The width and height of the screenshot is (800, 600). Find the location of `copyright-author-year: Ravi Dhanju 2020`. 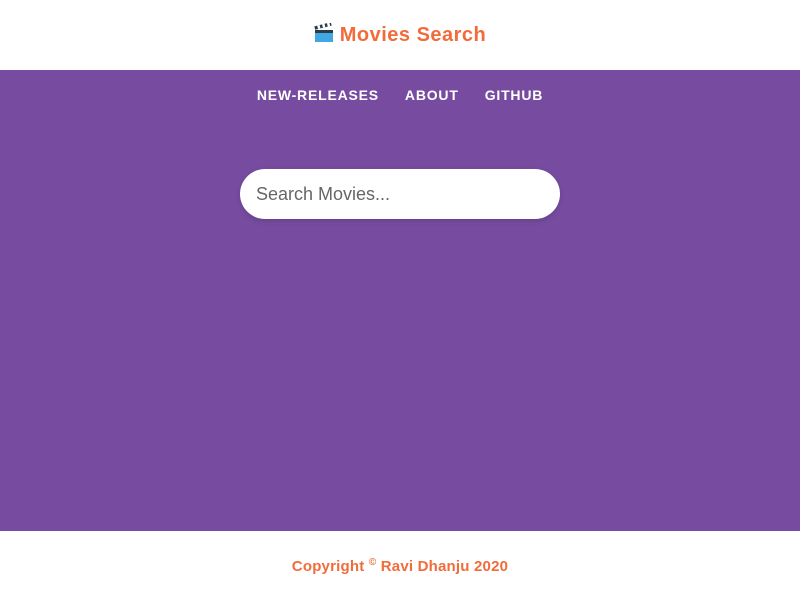

copyright-author-year: Ravi Dhanju 2020 is located at coordinates (444, 566).